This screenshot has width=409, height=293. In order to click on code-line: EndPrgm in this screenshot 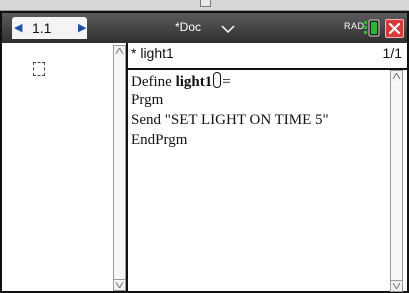, I will do `click(159, 140)`.